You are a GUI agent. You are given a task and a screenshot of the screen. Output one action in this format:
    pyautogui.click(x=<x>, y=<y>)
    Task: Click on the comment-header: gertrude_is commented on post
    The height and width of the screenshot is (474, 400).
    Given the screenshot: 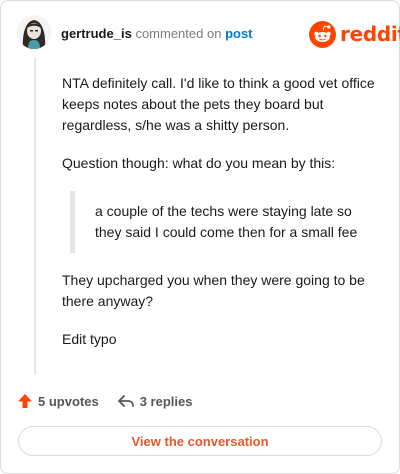 What is the action you would take?
    pyautogui.click(x=157, y=34)
    